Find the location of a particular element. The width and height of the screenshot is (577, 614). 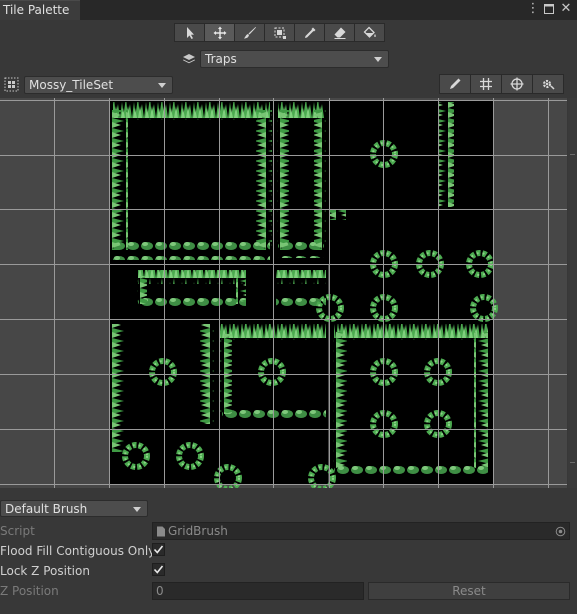

picker-tool-button is located at coordinates (309, 32).